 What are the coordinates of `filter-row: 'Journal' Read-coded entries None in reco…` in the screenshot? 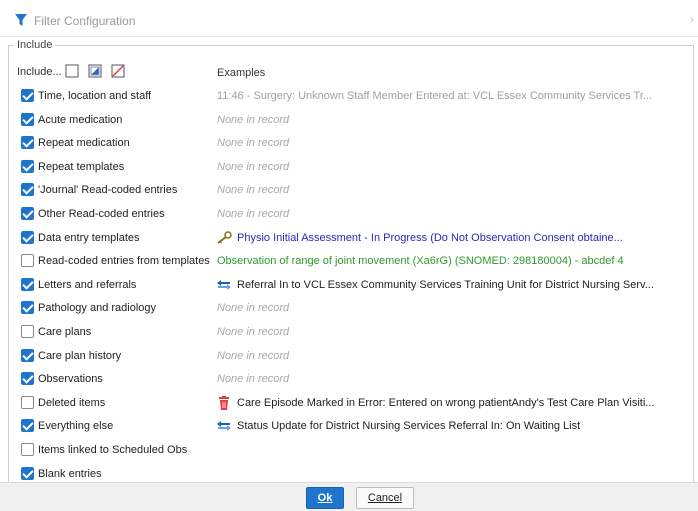 It's located at (349, 190).